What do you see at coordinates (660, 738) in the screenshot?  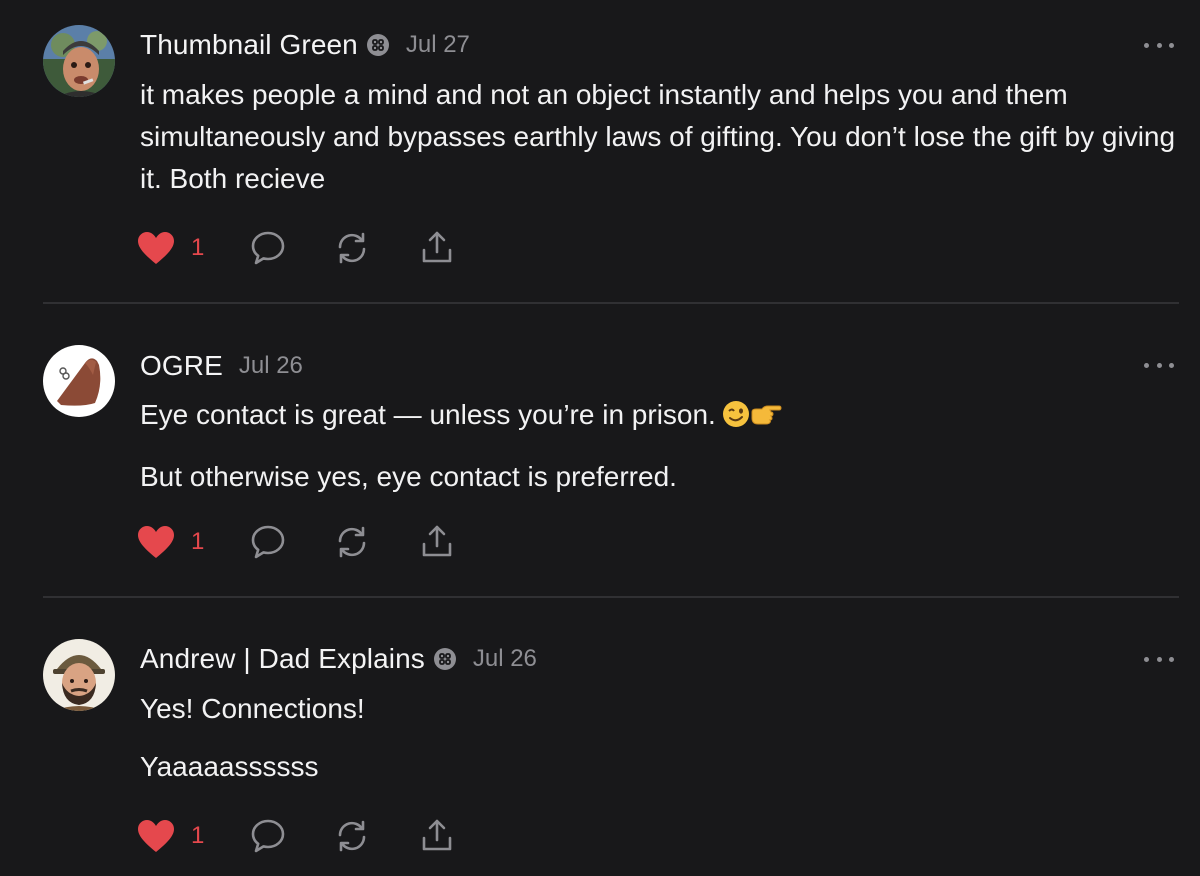 I see `comment-body: Yes! Connections! Yaaaaassssss` at bounding box center [660, 738].